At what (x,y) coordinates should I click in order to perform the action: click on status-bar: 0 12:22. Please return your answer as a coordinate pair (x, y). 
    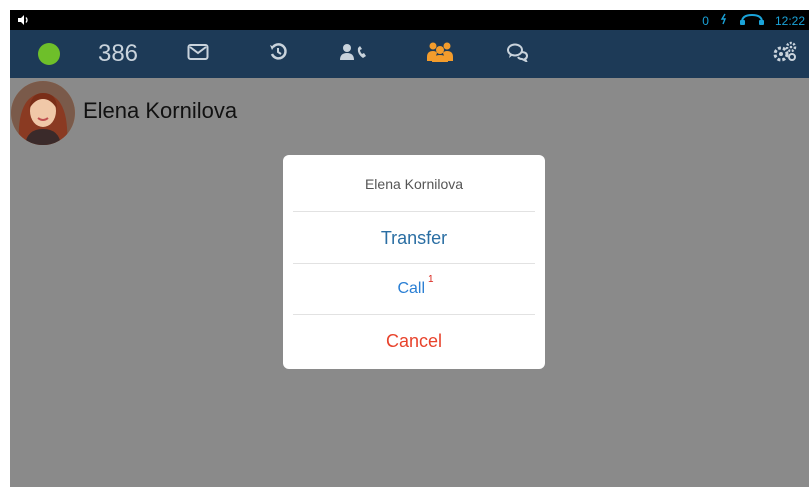
    Looking at the image, I should click on (409, 20).